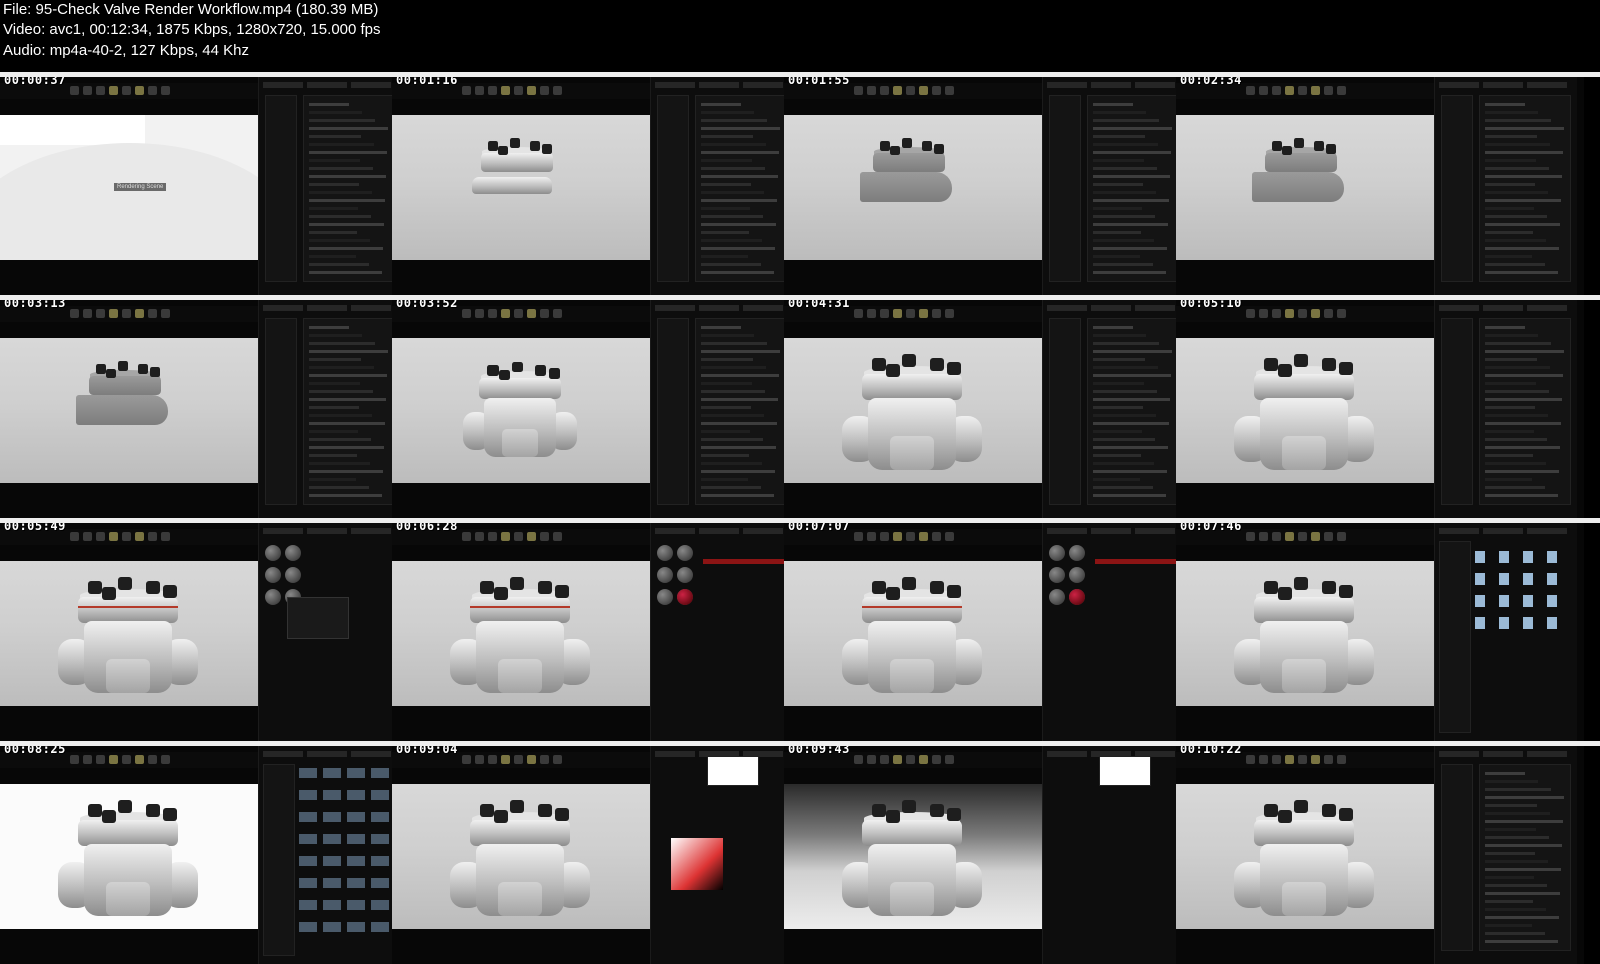 This screenshot has height=964, width=1600. I want to click on render-viewport, so click(1305, 856).